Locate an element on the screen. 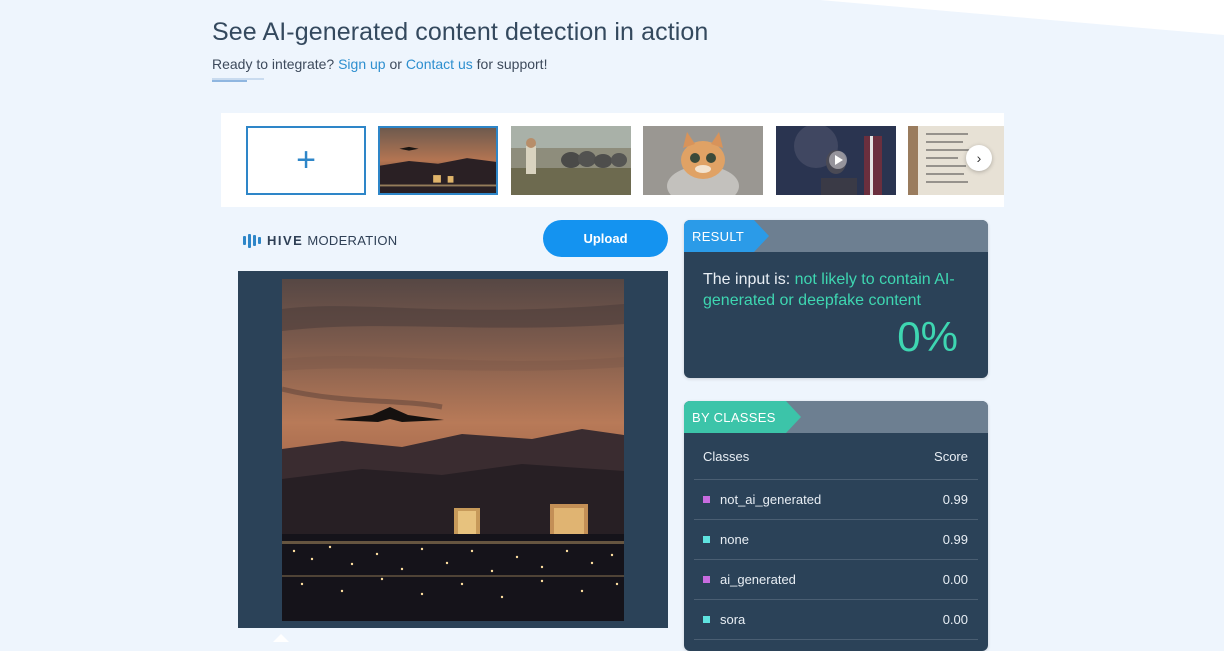 The height and width of the screenshot is (651, 1224). thumbnail-elephants is located at coordinates (571, 160).